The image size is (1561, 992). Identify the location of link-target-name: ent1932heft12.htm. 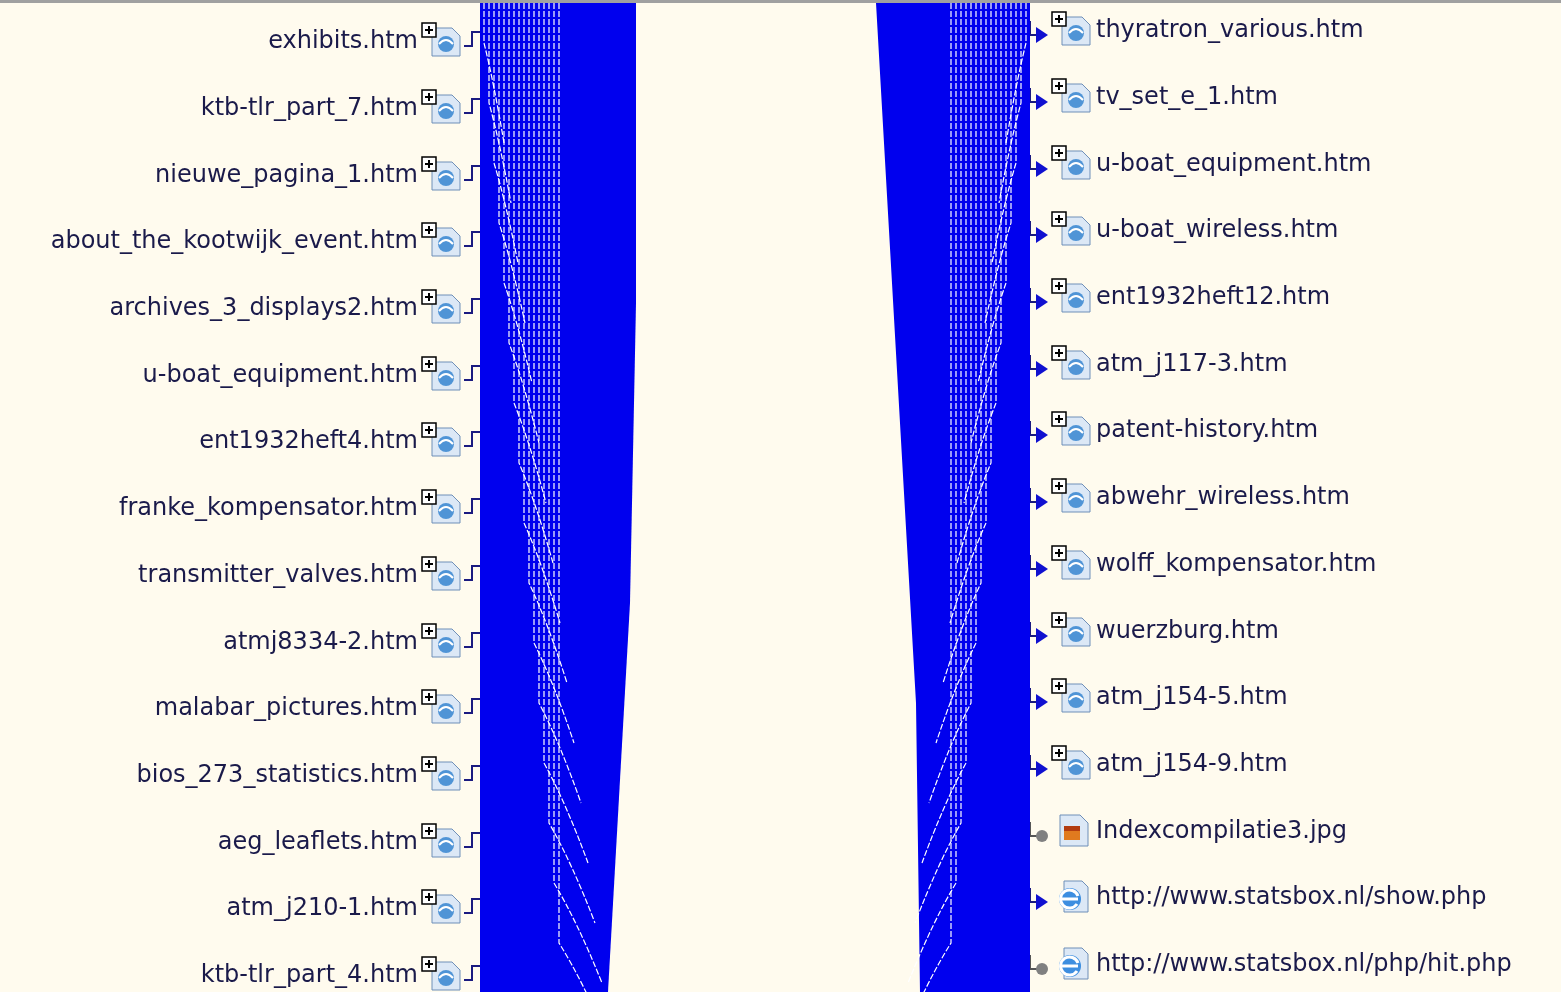
(1213, 296).